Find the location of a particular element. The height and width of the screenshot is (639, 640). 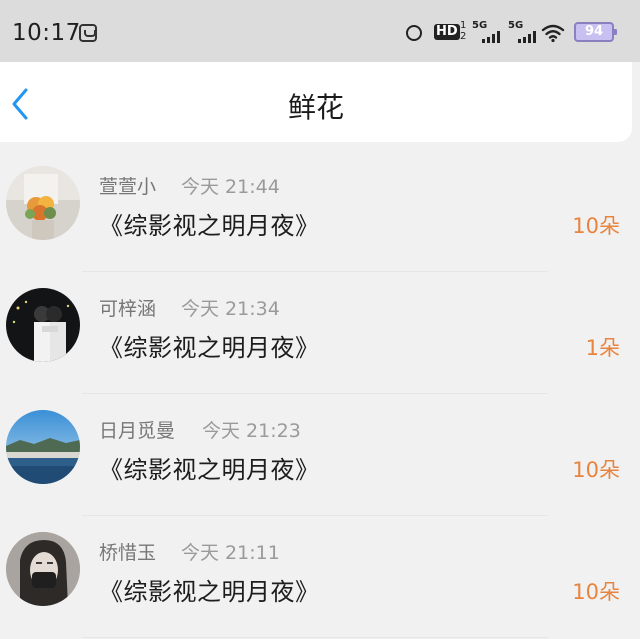

signal-label-1: 5G is located at coordinates (480, 25).